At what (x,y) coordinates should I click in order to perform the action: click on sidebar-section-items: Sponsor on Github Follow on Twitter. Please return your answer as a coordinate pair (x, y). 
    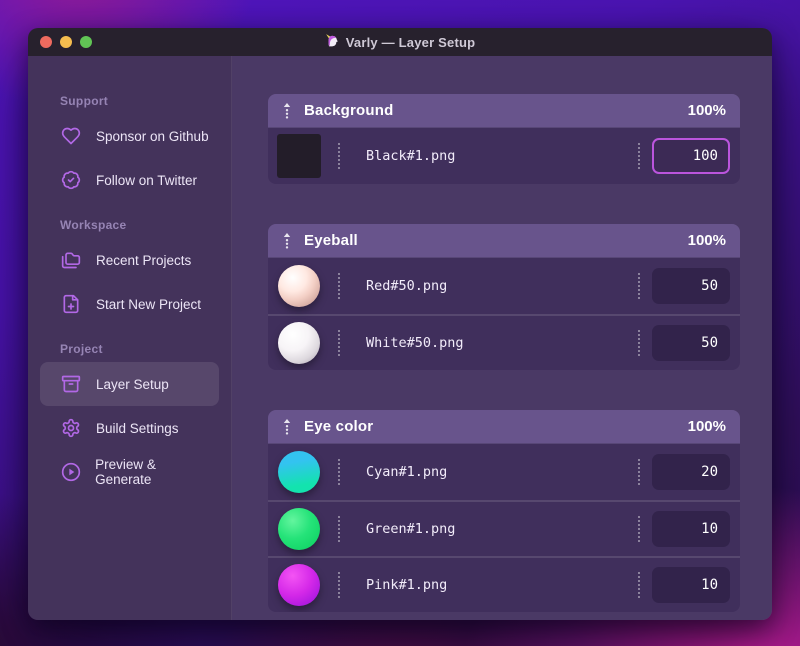
    Looking at the image, I should click on (129, 158).